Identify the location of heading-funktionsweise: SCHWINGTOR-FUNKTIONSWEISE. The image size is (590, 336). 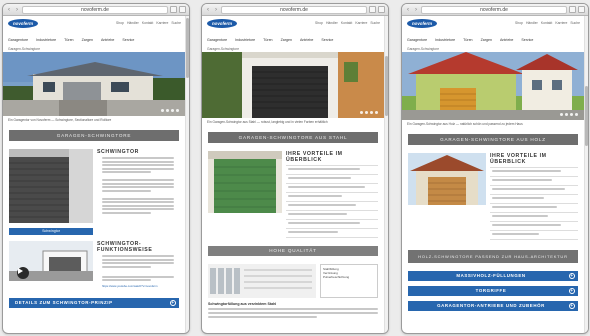
(125, 247).